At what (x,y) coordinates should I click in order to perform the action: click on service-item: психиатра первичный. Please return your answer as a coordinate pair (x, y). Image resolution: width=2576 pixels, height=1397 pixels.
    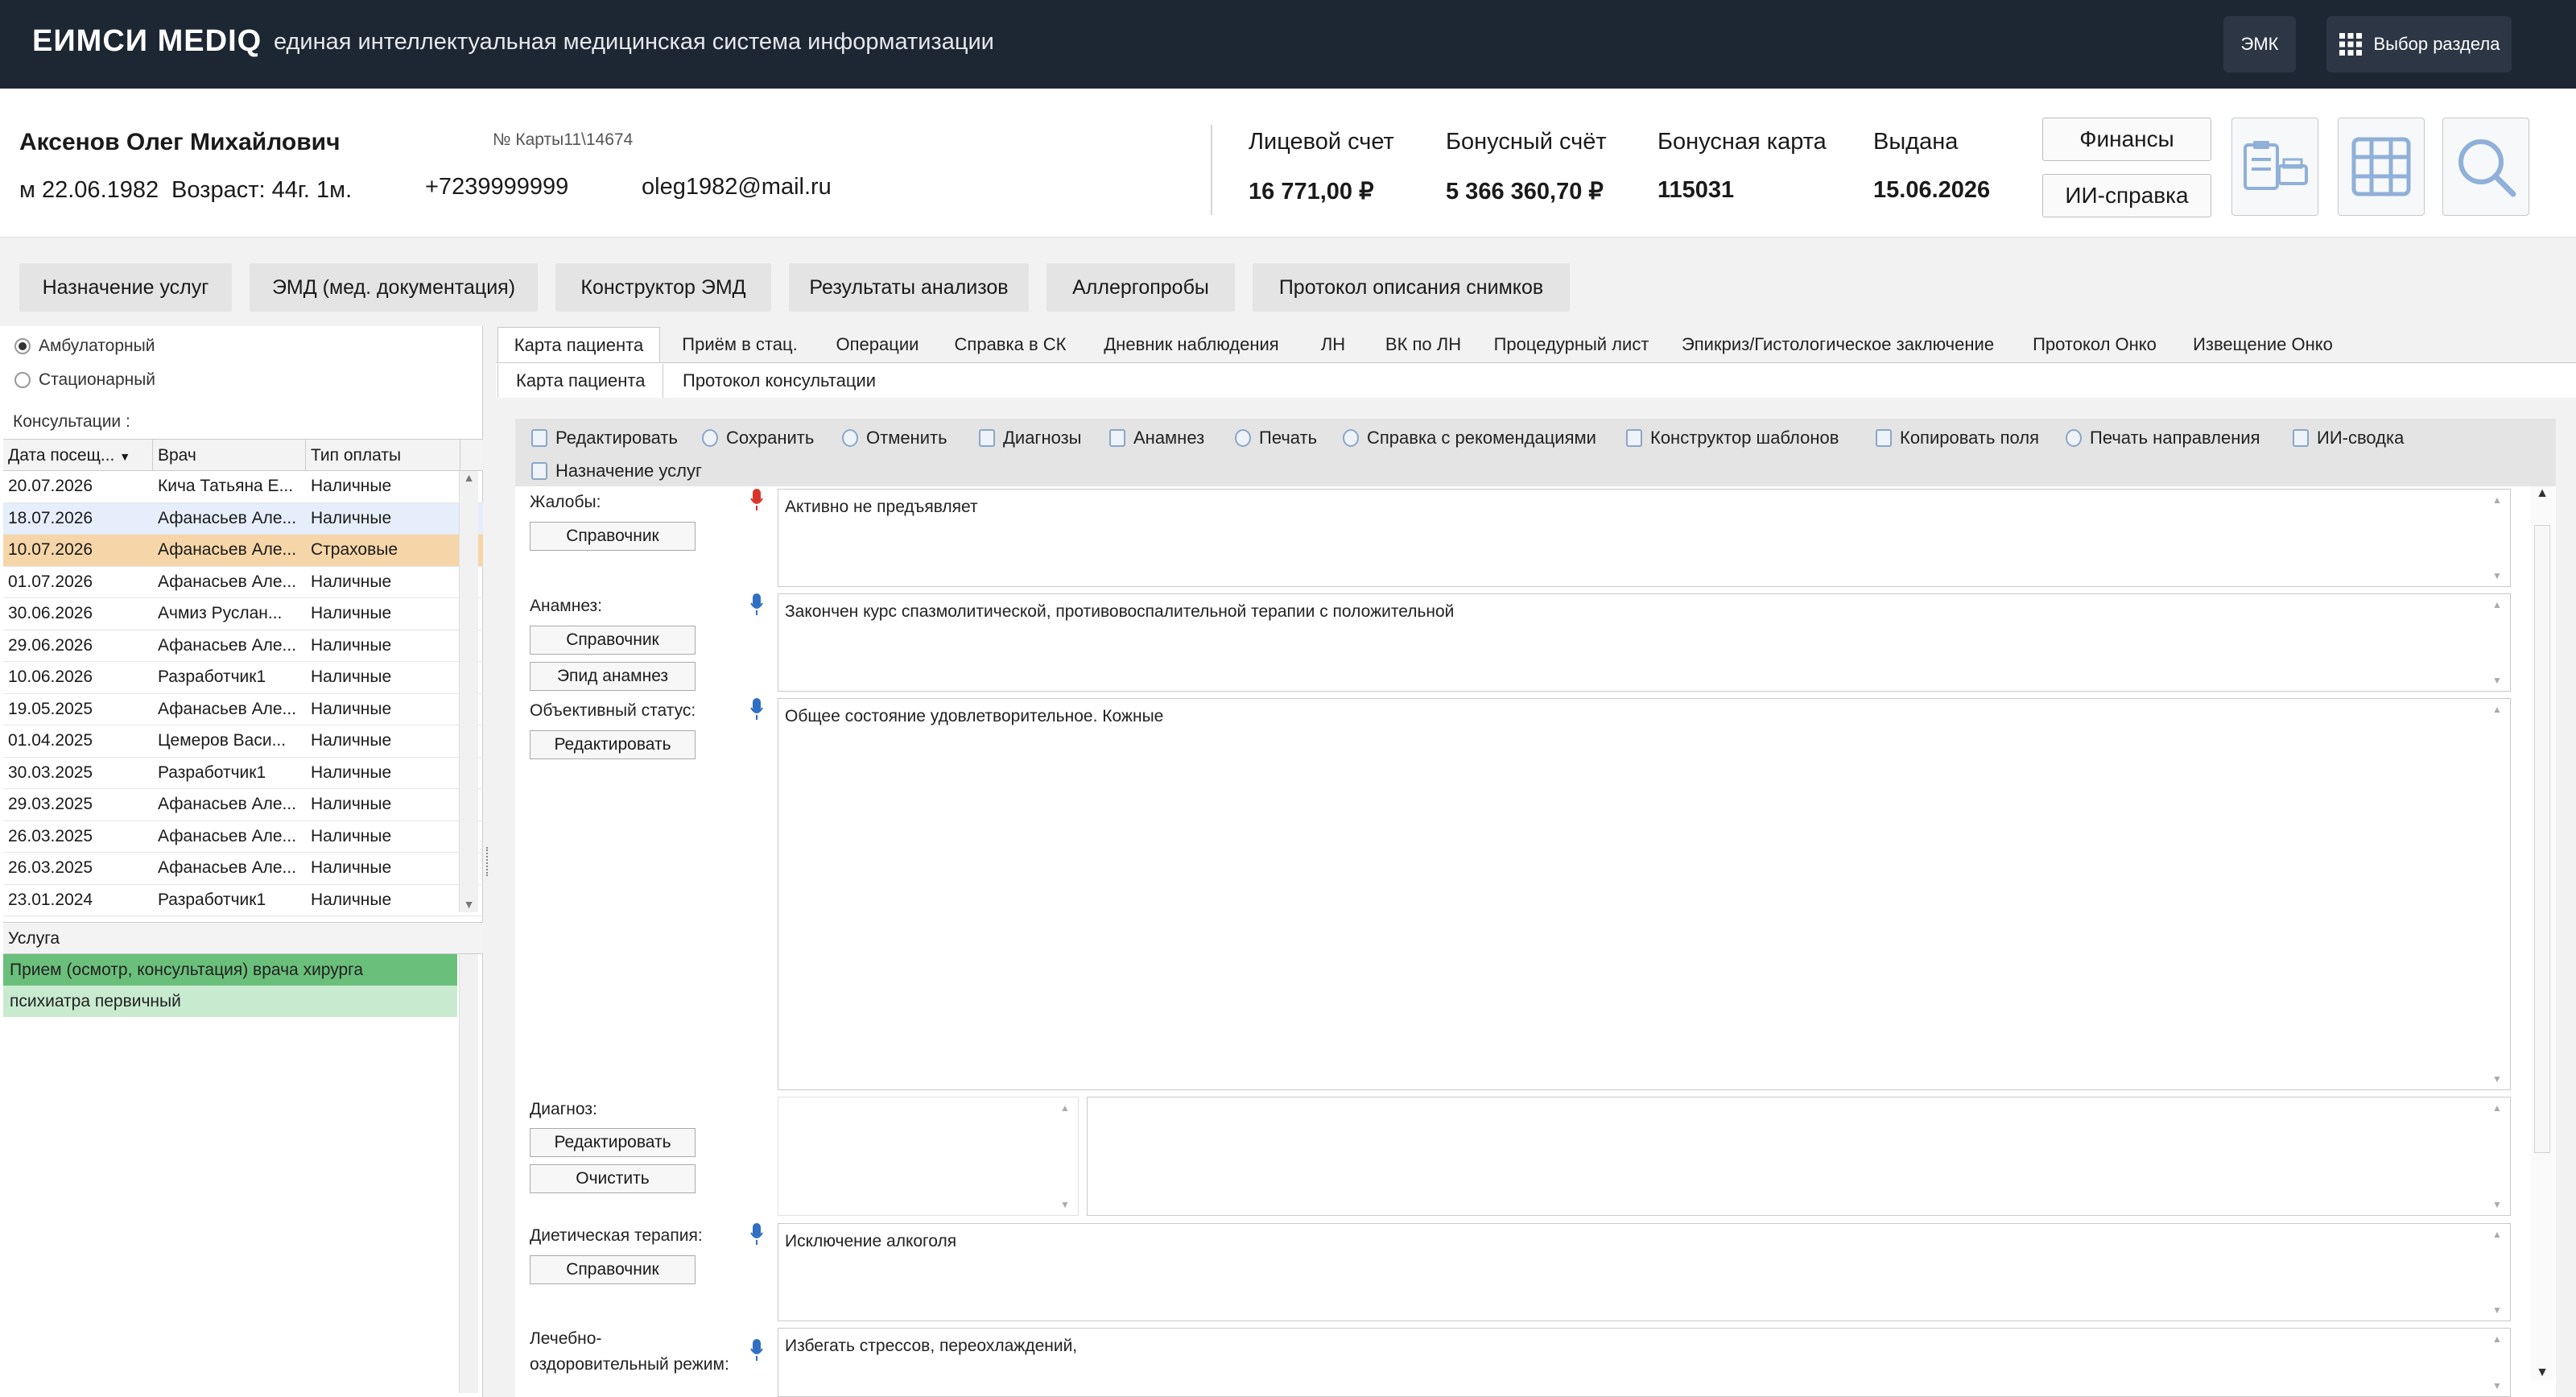
    Looking at the image, I should click on (230, 1001).